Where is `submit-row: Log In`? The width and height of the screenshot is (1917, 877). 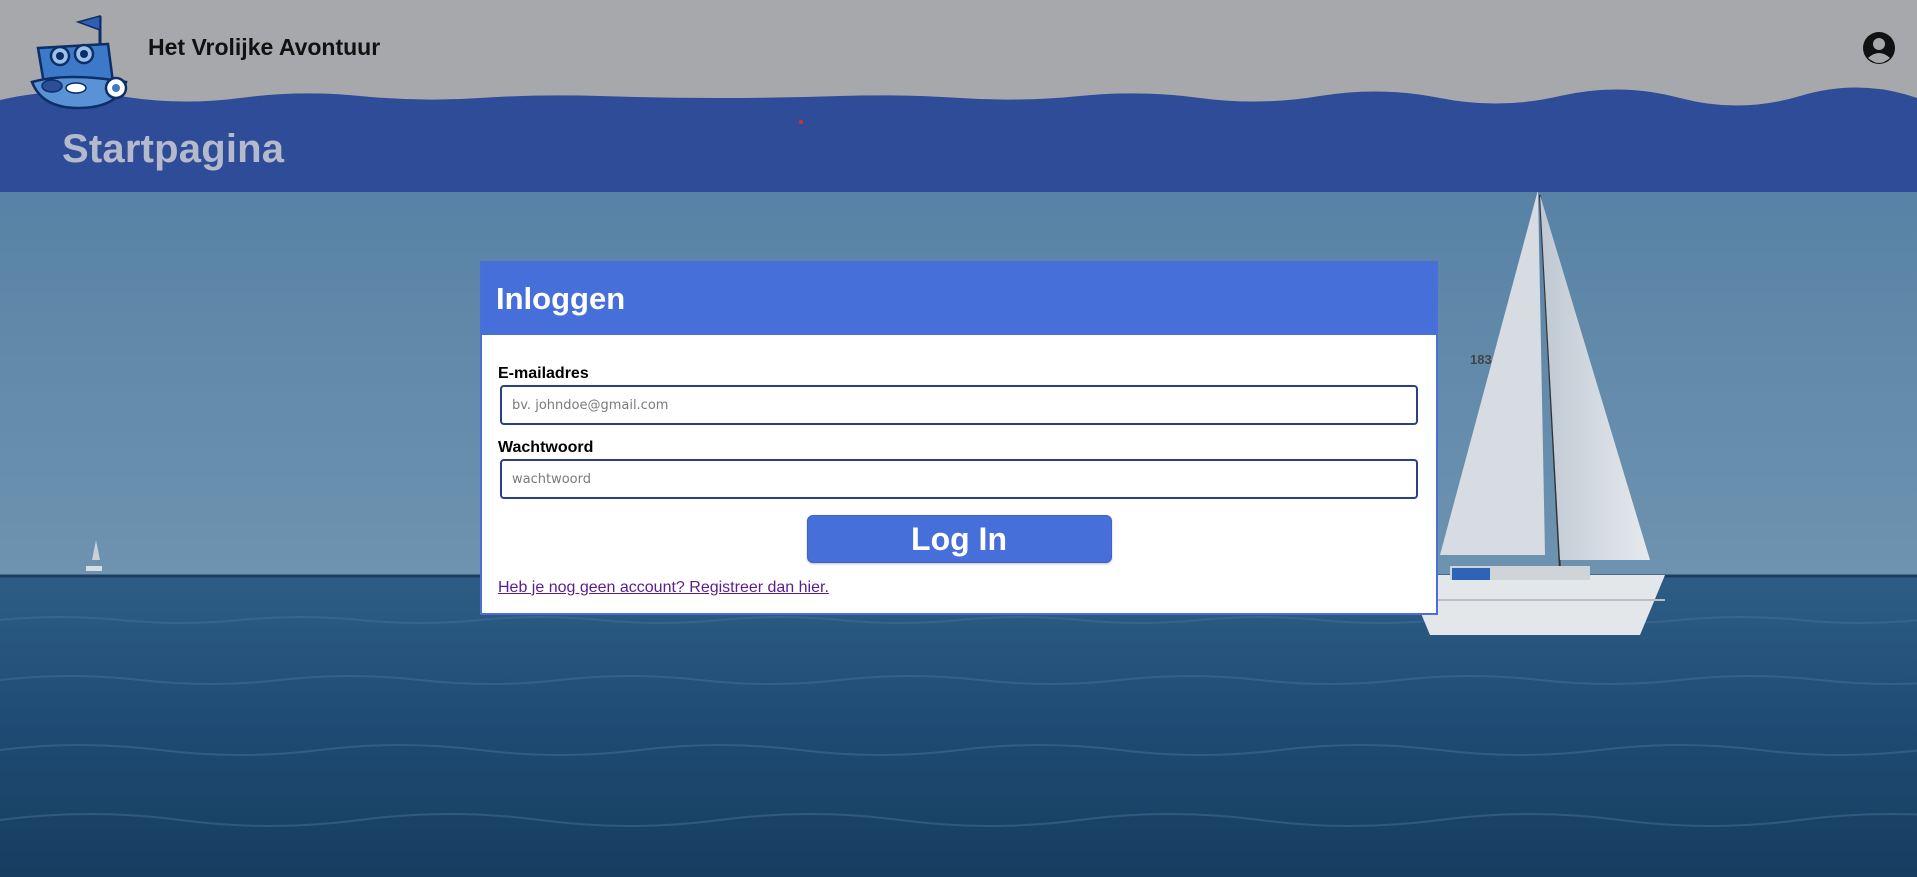 submit-row: Log In is located at coordinates (959, 539).